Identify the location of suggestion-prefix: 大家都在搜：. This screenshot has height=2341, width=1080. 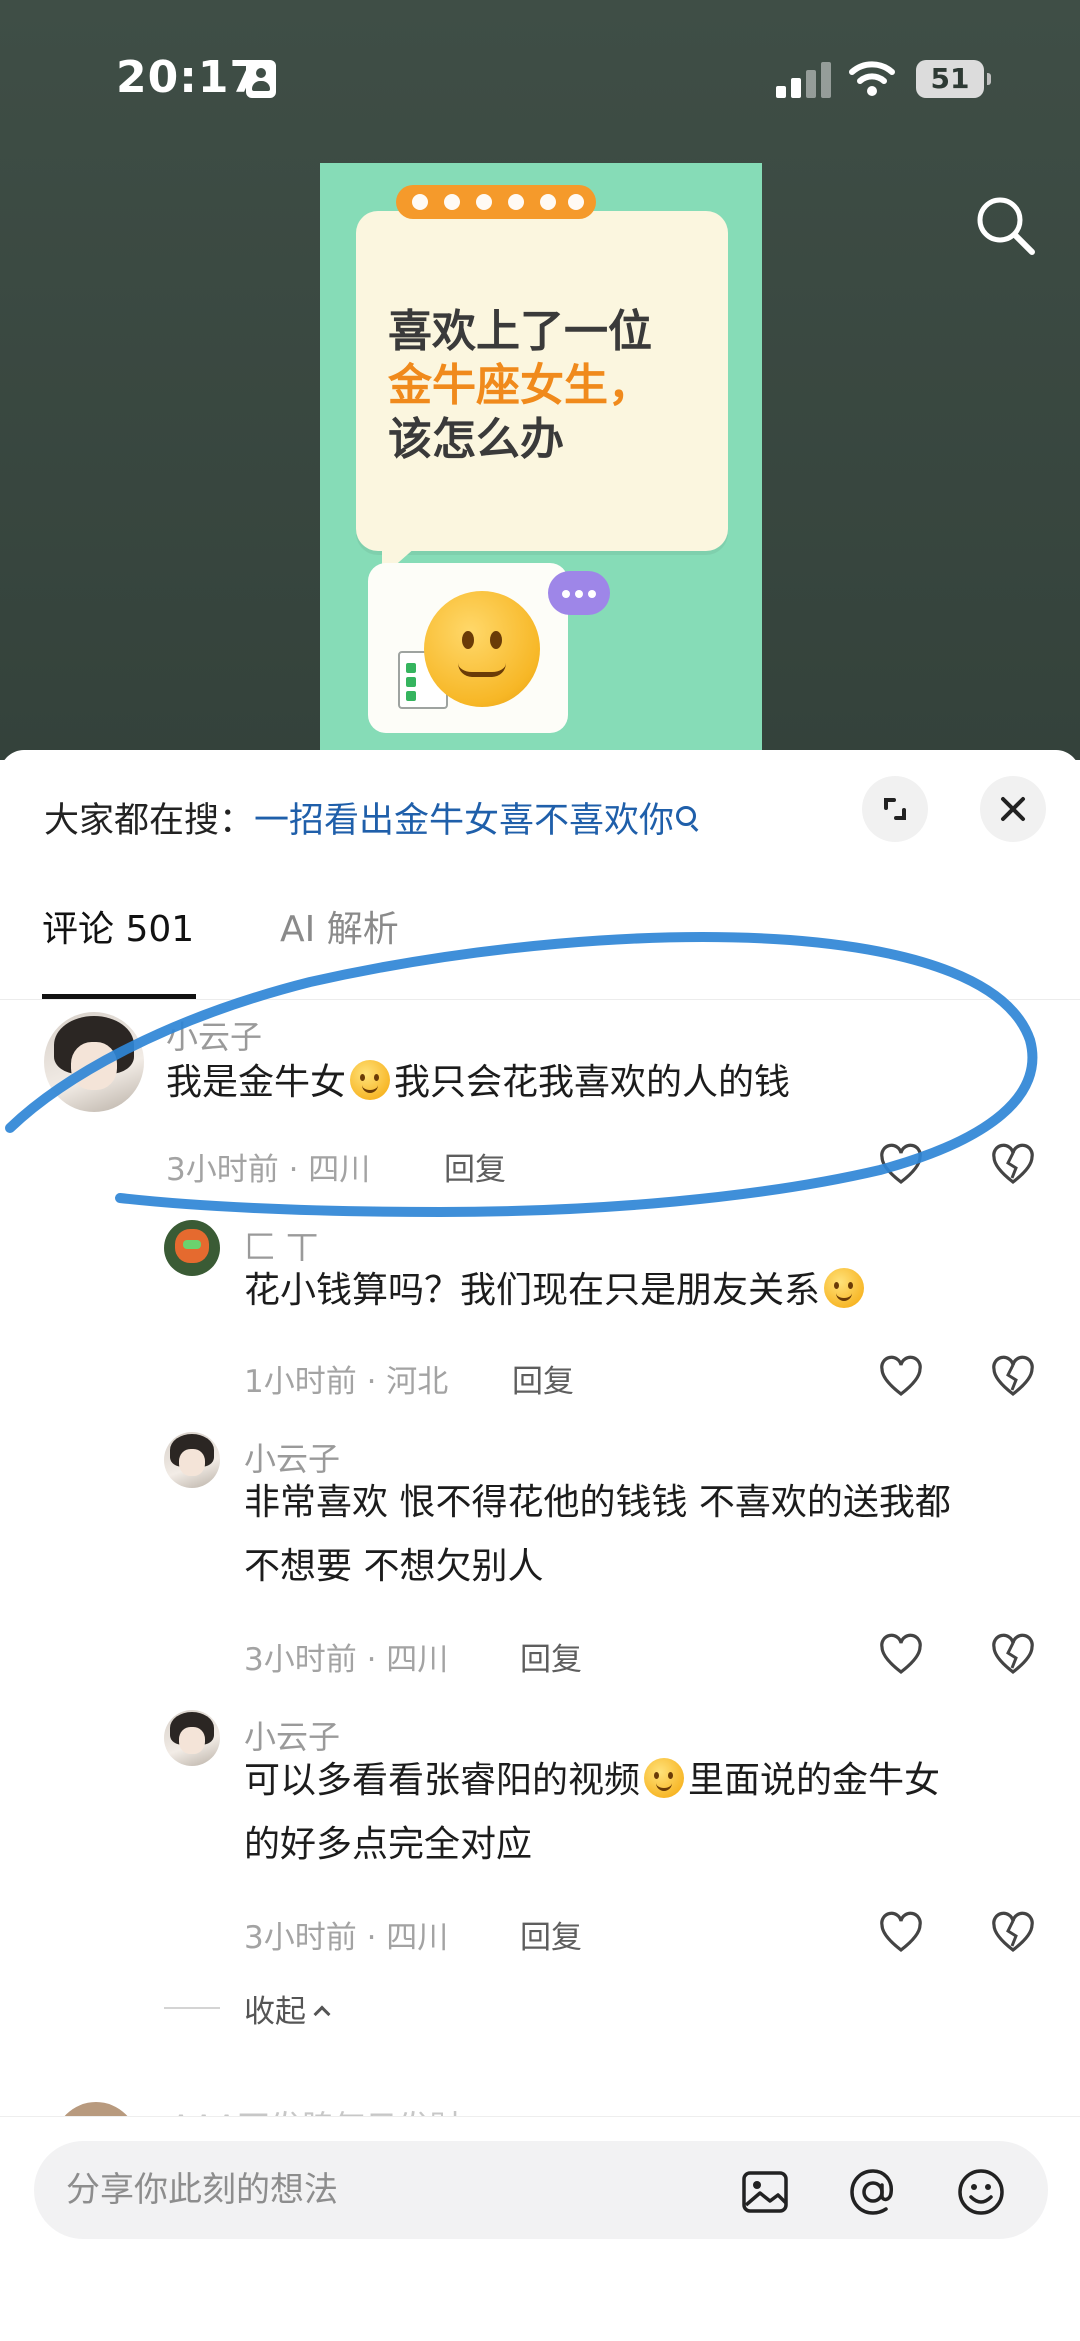
(149, 821).